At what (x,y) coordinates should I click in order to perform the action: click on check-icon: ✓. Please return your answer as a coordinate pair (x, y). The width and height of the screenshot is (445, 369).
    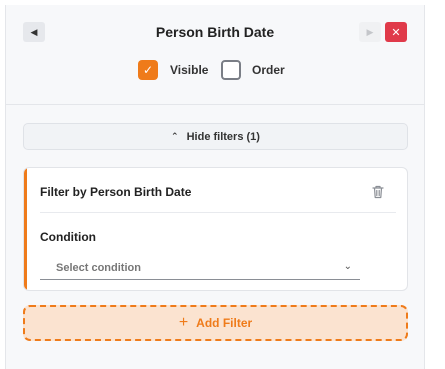
    Looking at the image, I should click on (148, 70).